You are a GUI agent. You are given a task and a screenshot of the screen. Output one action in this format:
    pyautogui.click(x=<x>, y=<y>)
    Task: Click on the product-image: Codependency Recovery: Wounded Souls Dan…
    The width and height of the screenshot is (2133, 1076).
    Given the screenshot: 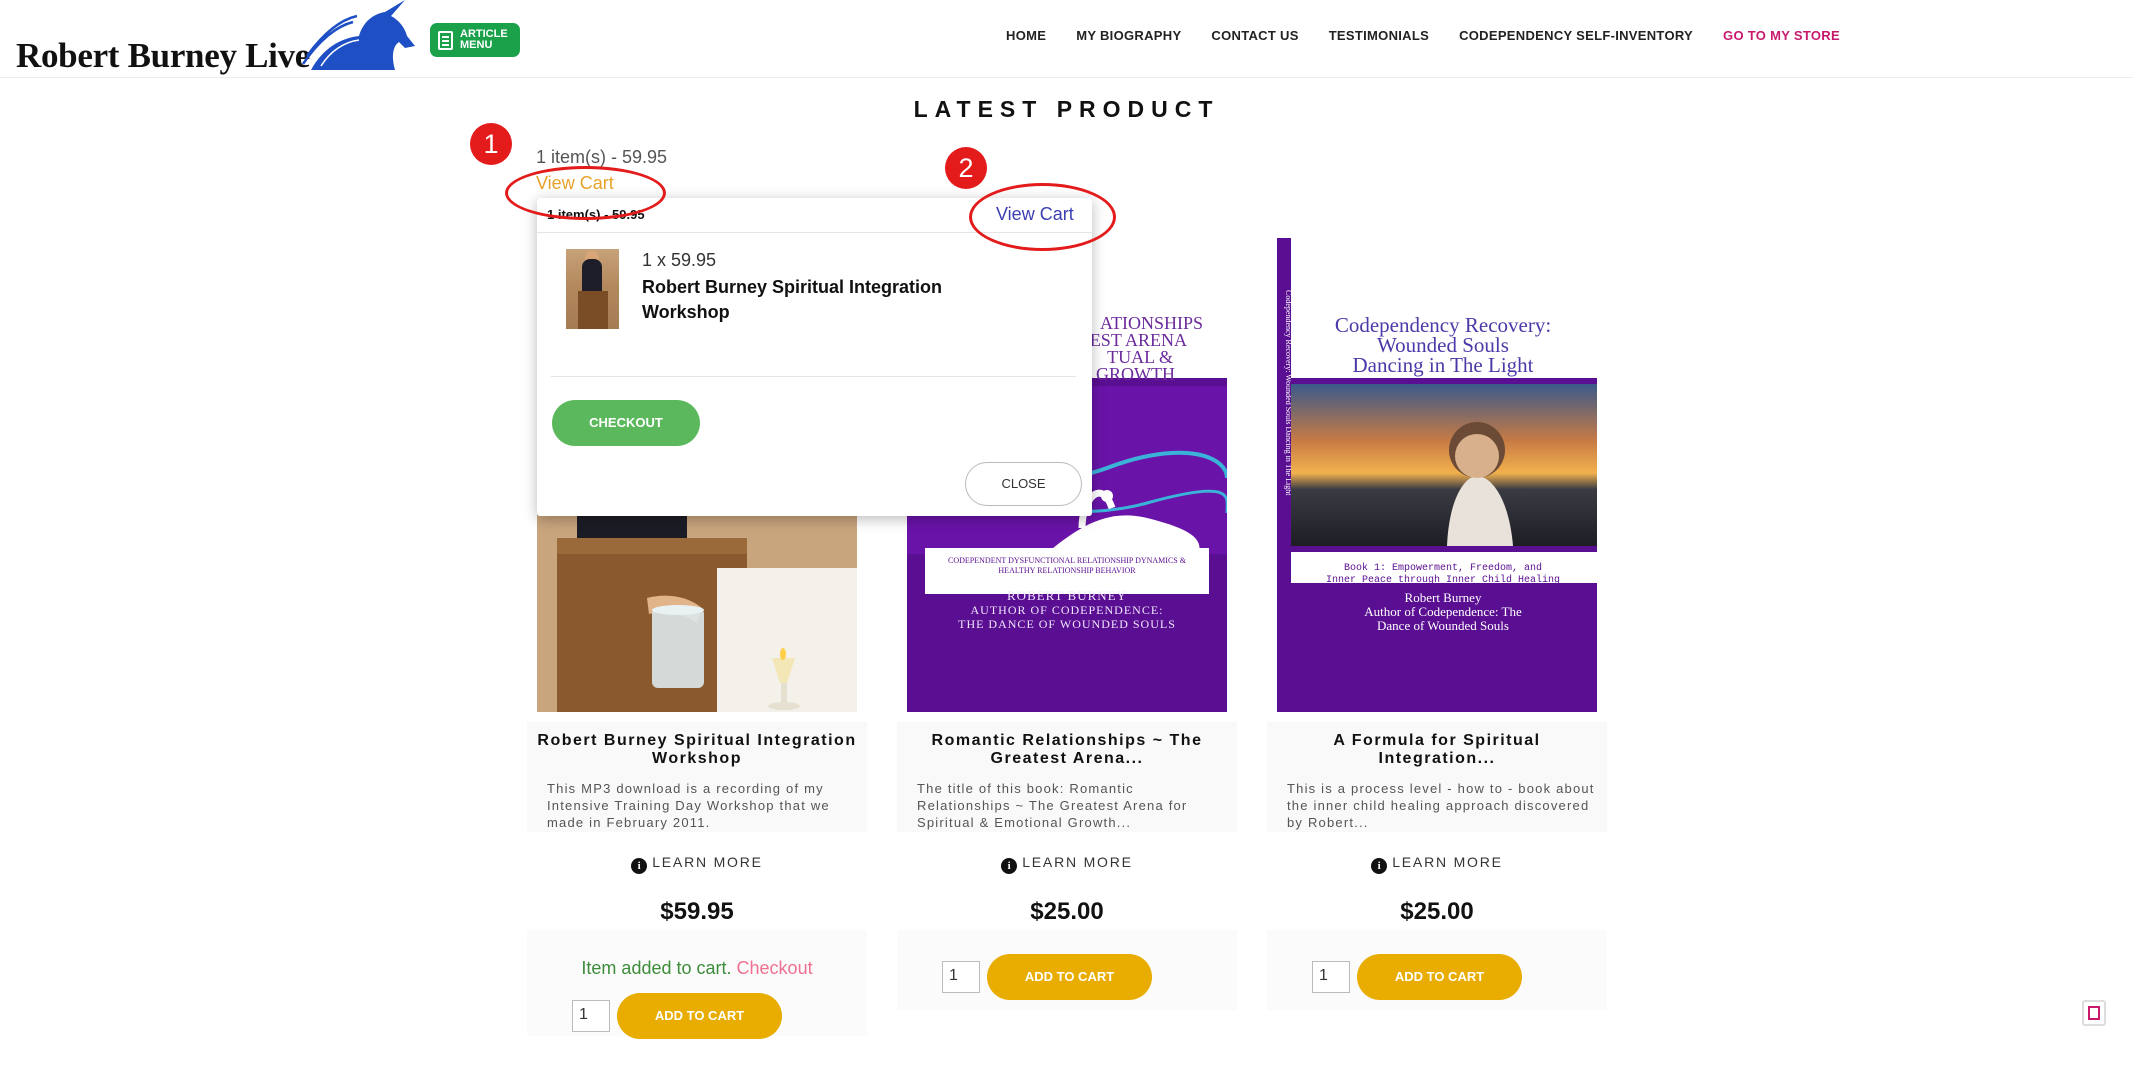 What is the action you would take?
    pyautogui.click(x=1437, y=475)
    